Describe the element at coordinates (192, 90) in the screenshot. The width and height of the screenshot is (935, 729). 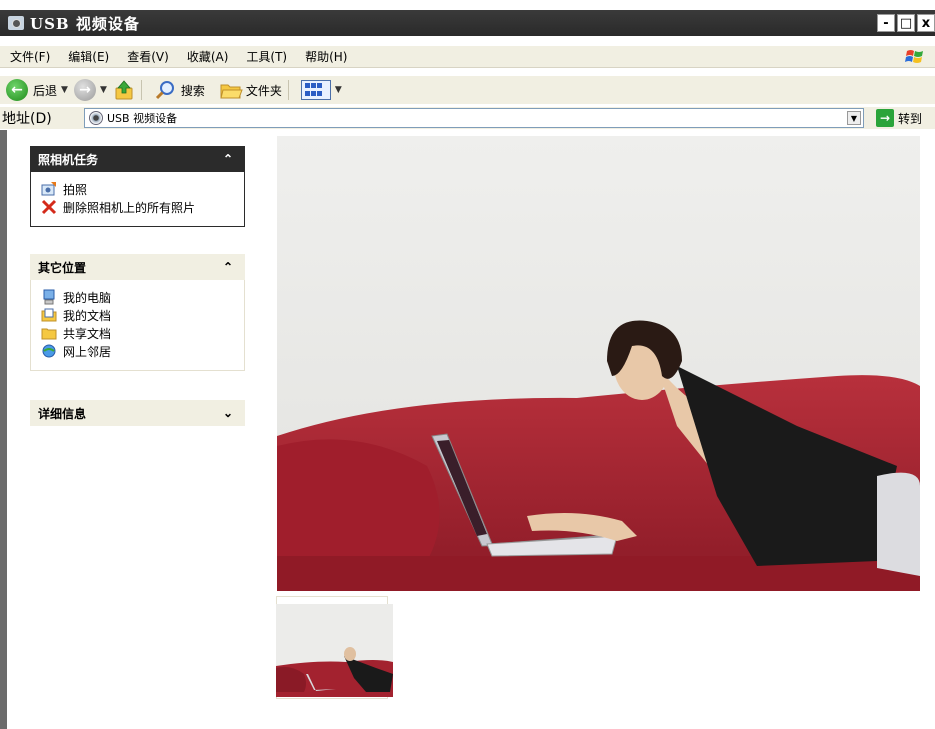
I see `search-label: 搜索` at that location.